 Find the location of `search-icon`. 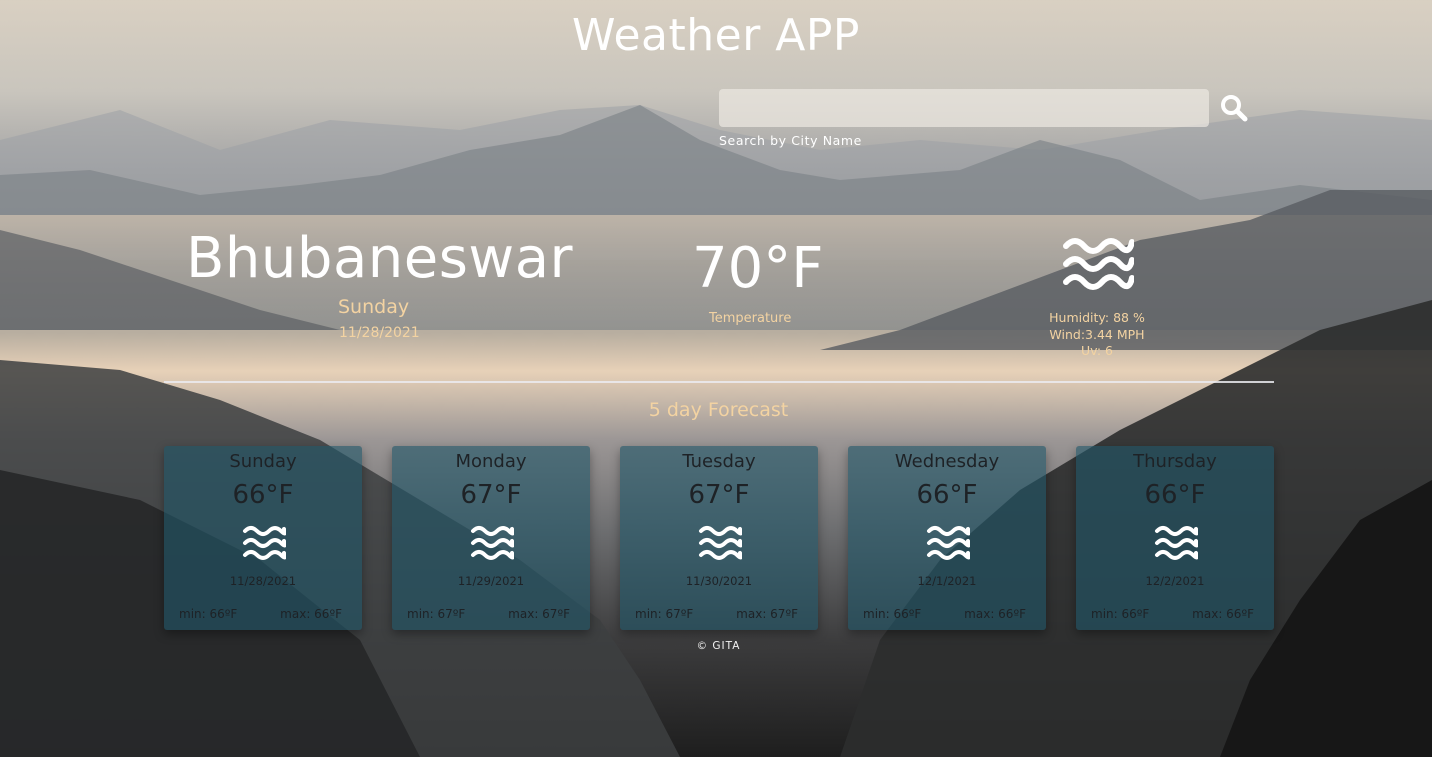

search-icon is located at coordinates (1234, 107).